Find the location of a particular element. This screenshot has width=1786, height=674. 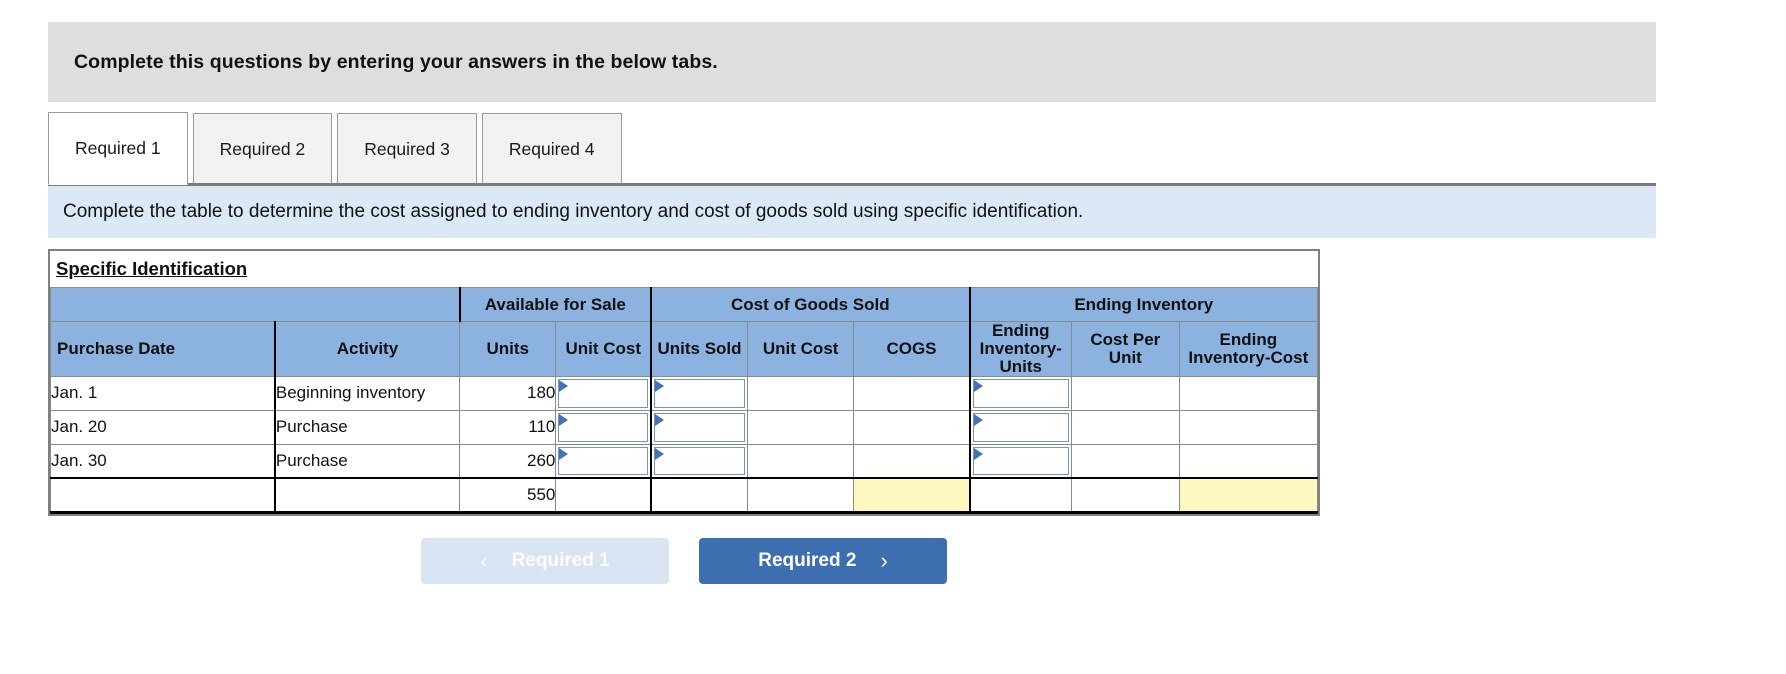

worksheet-title-text: Specific Identification is located at coordinates (152, 268).